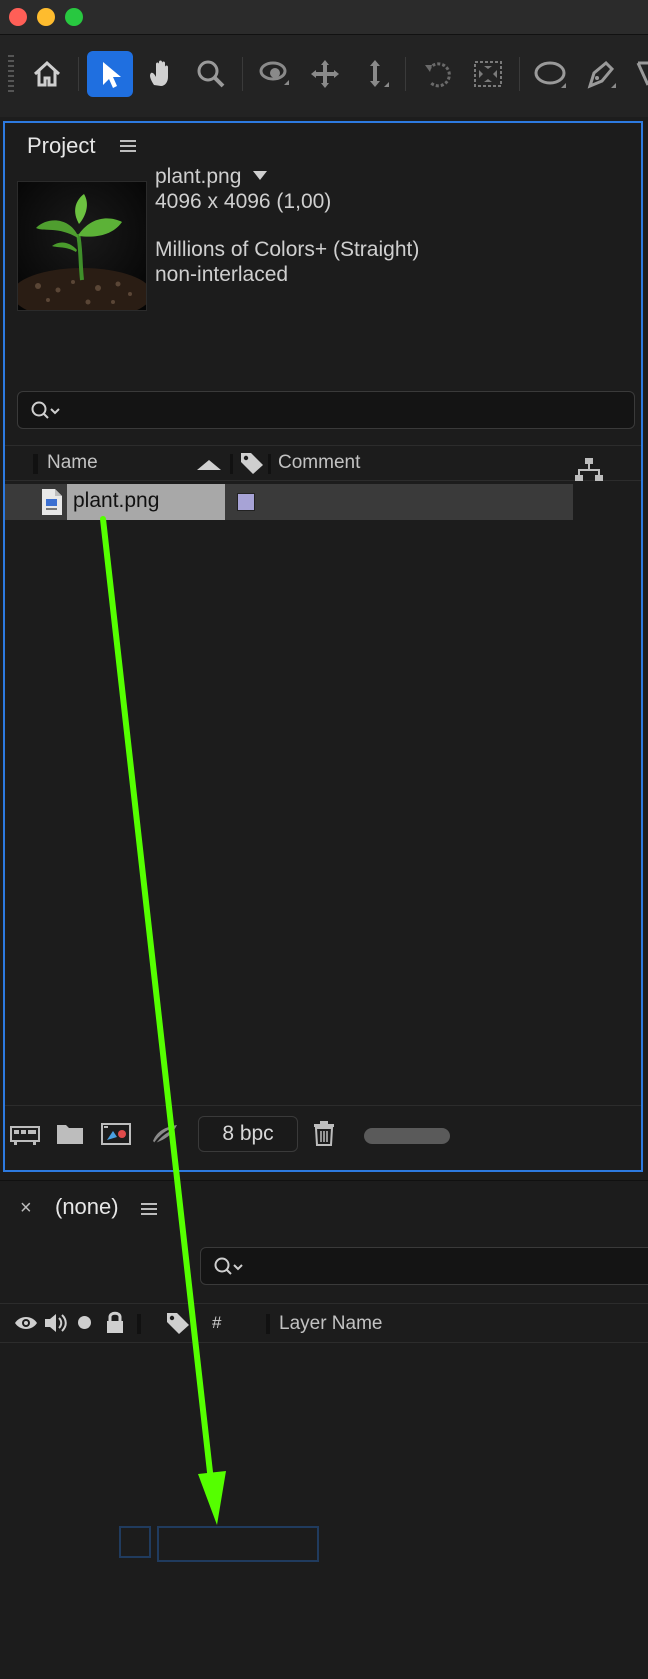 The width and height of the screenshot is (648, 1679). What do you see at coordinates (375, 74) in the screenshot?
I see `dolly-camera-icon` at bounding box center [375, 74].